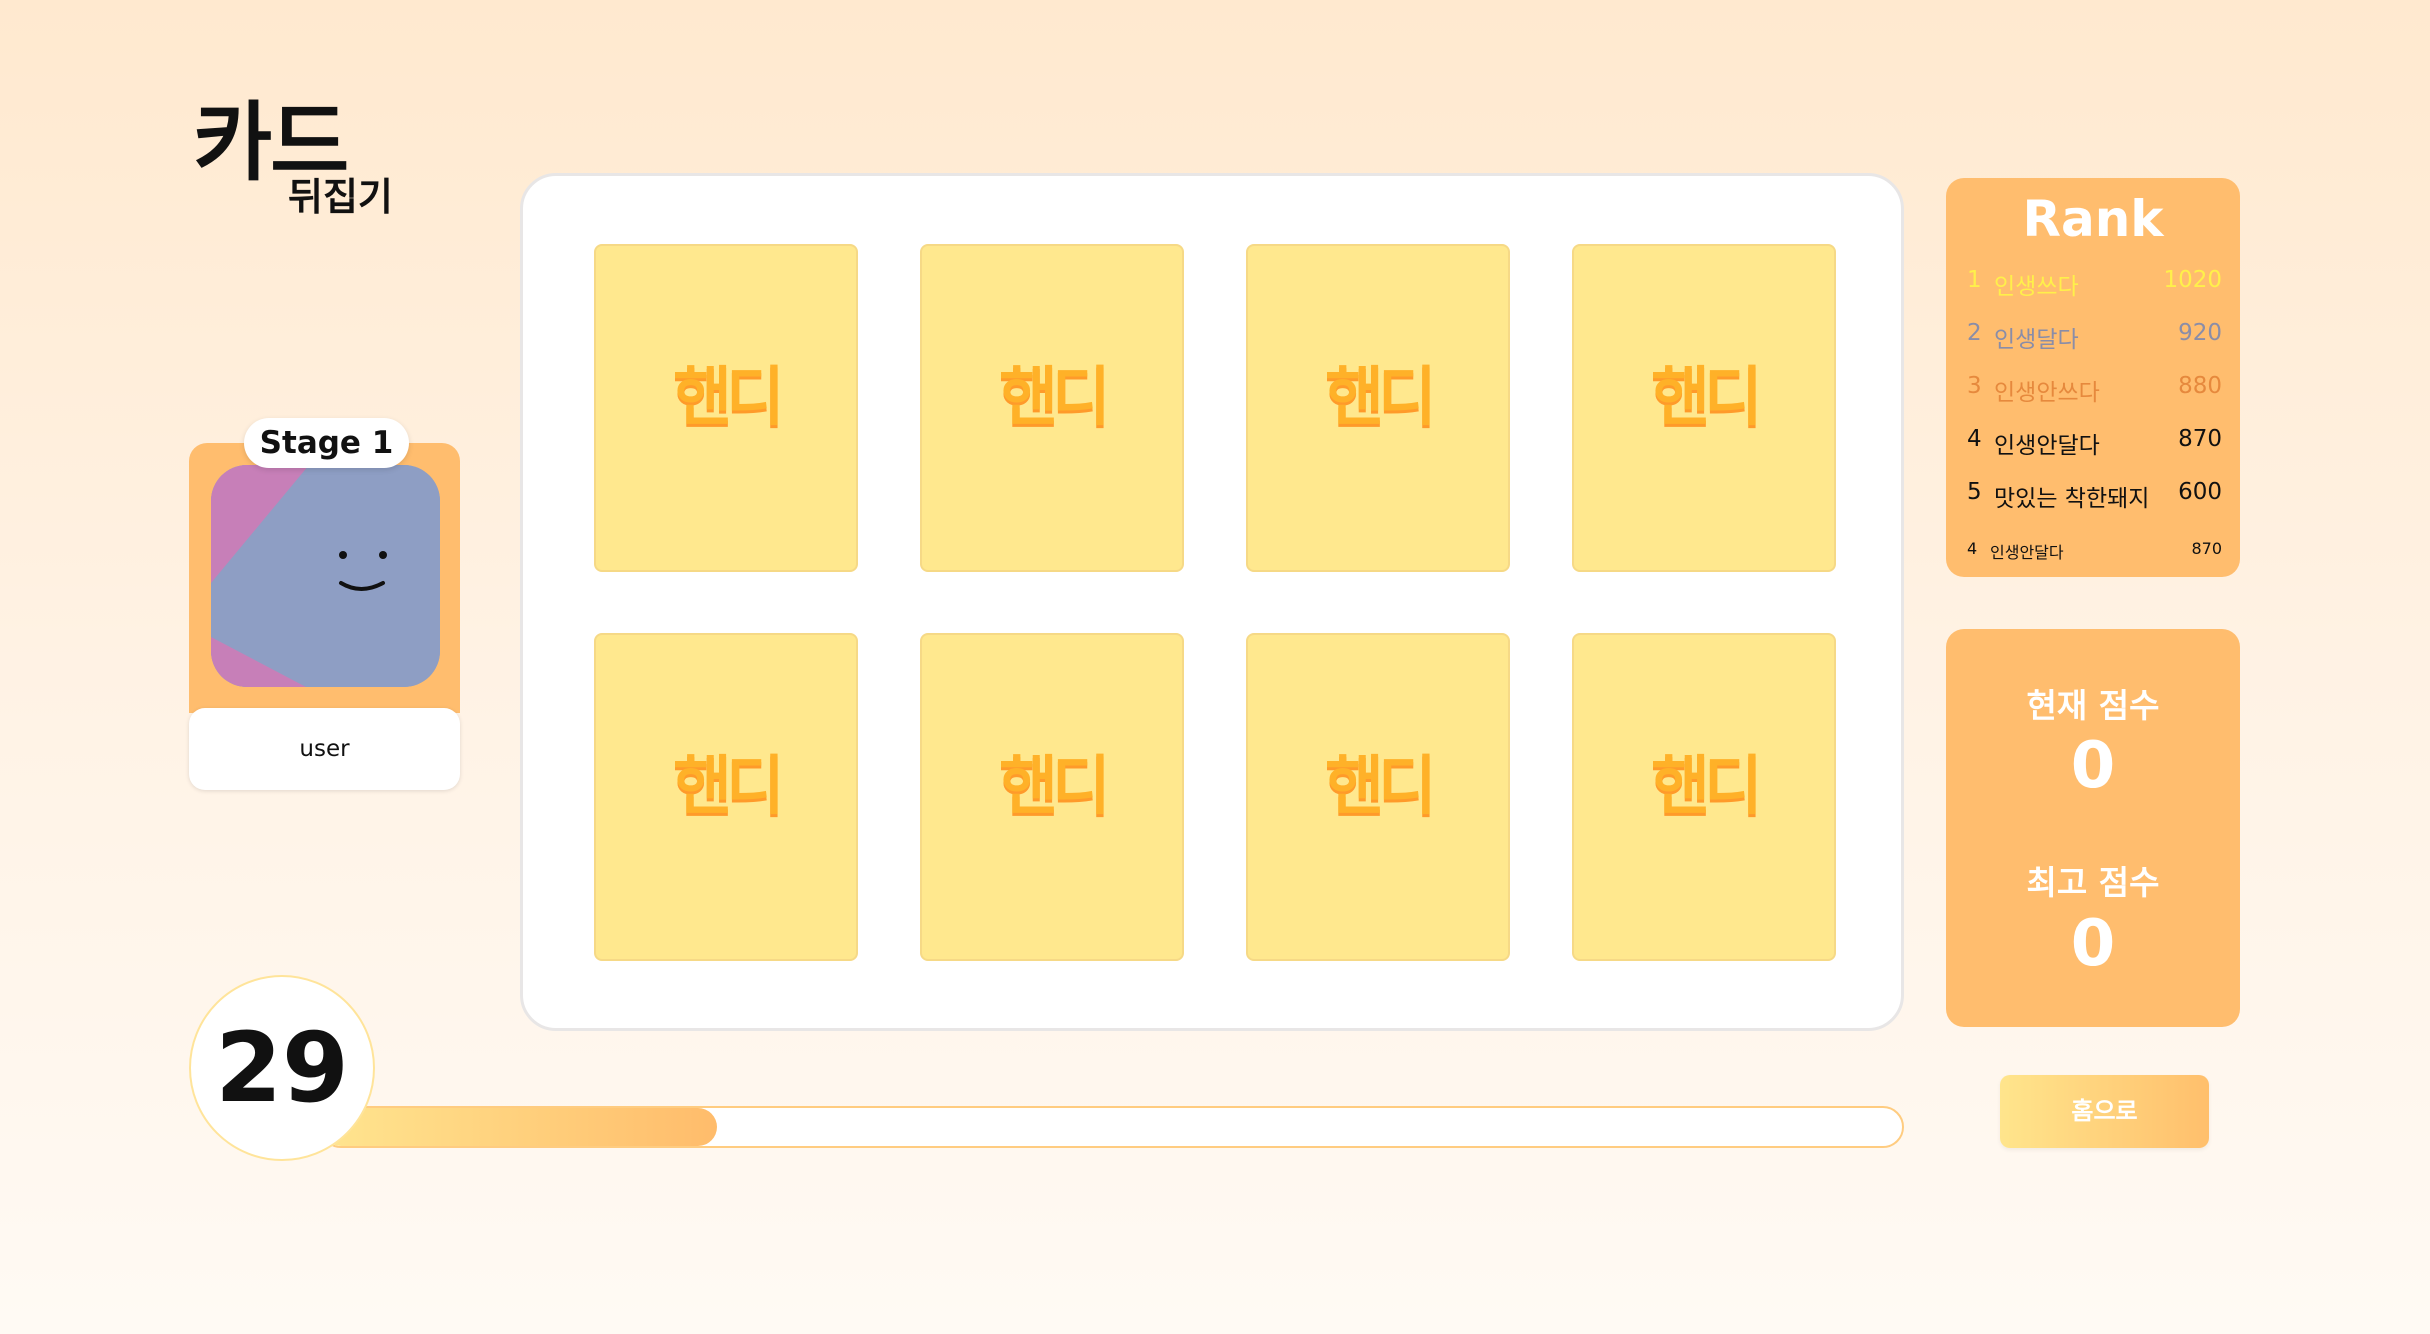 The width and height of the screenshot is (2430, 1334). I want to click on username-label: user, so click(324, 749).